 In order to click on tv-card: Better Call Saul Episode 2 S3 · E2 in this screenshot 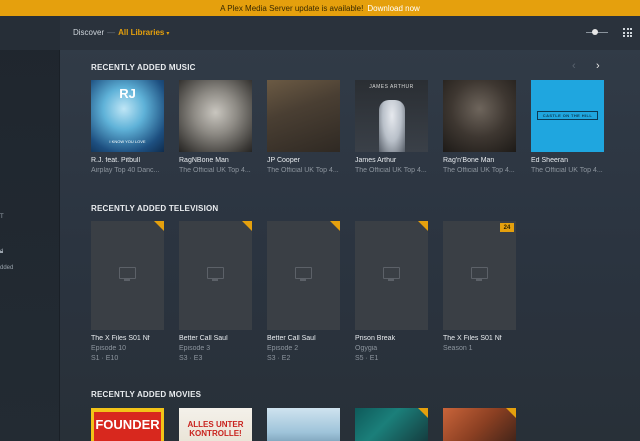, I will do `click(303, 291)`.